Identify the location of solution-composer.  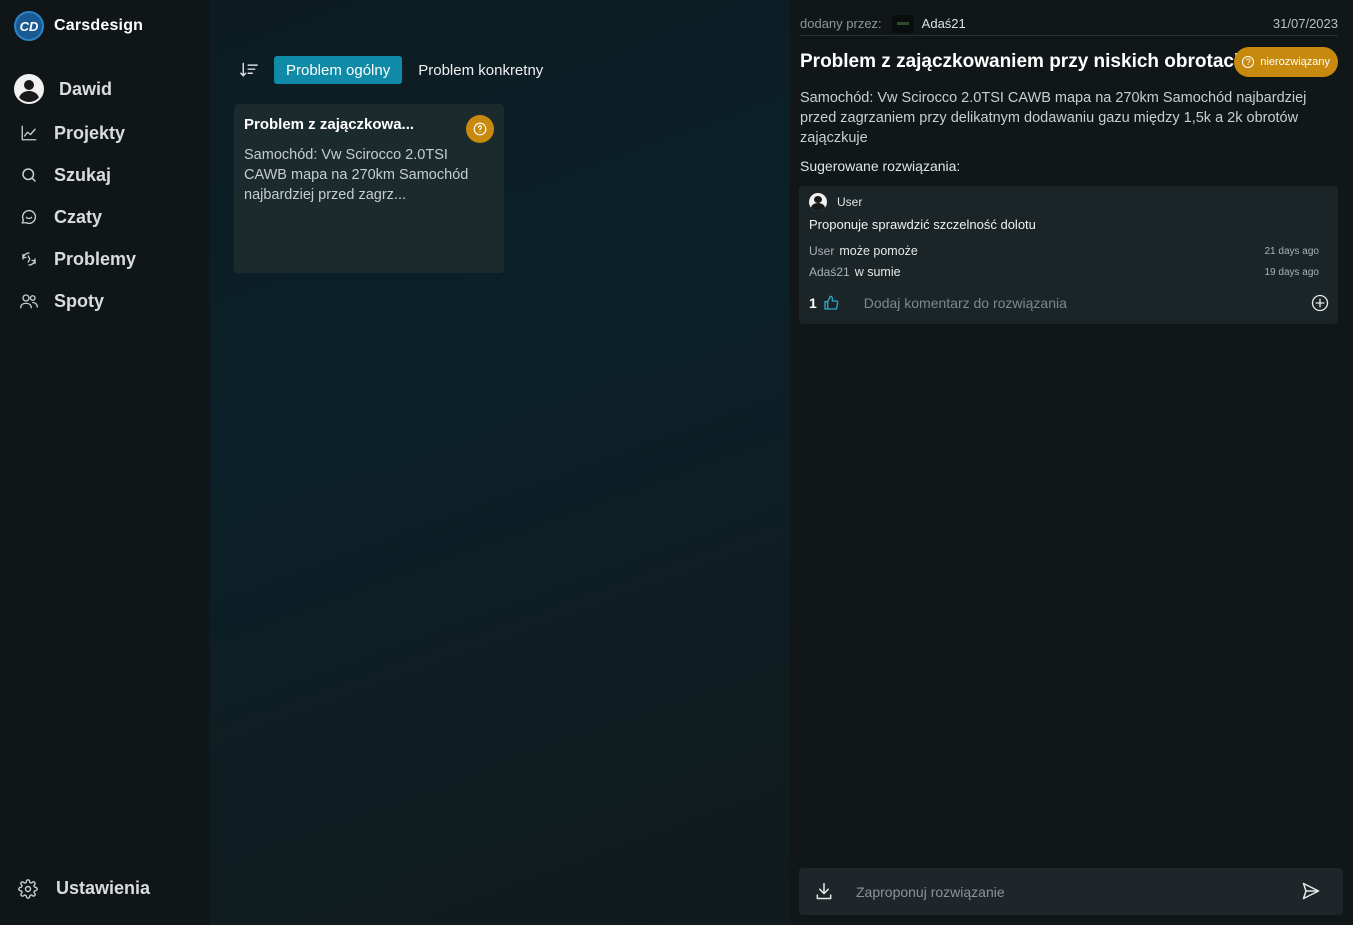
(1071, 891).